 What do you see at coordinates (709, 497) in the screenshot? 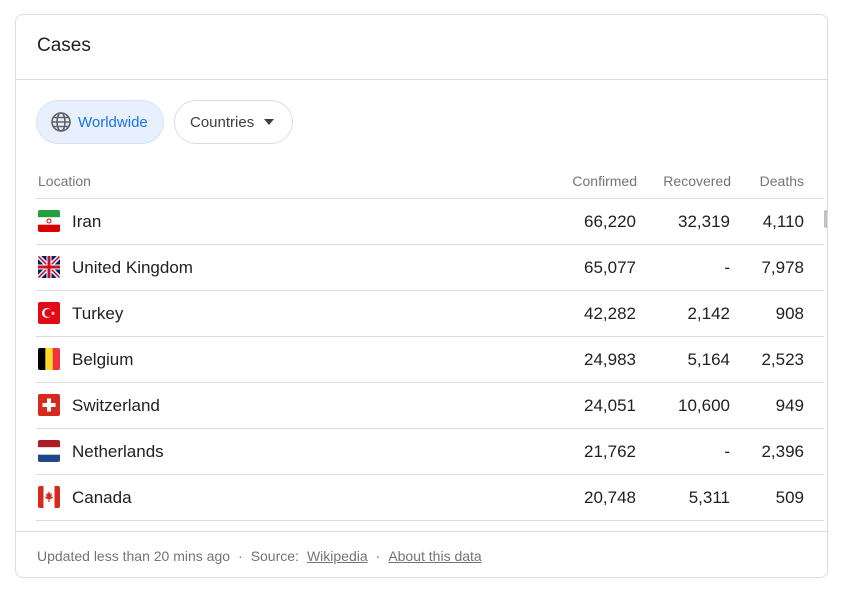
I see `recovered-value: 5,311` at bounding box center [709, 497].